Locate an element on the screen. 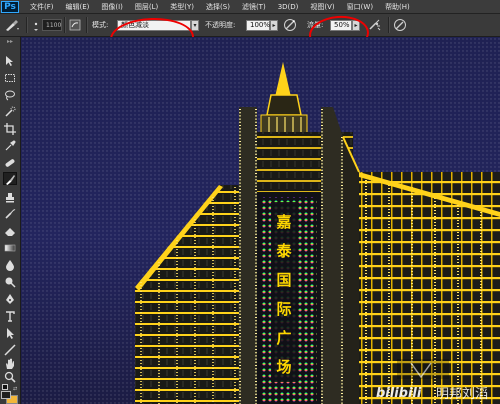 Image resolution: width=500 pixels, height=404 pixels. brush-icon is located at coordinates (10, 179).